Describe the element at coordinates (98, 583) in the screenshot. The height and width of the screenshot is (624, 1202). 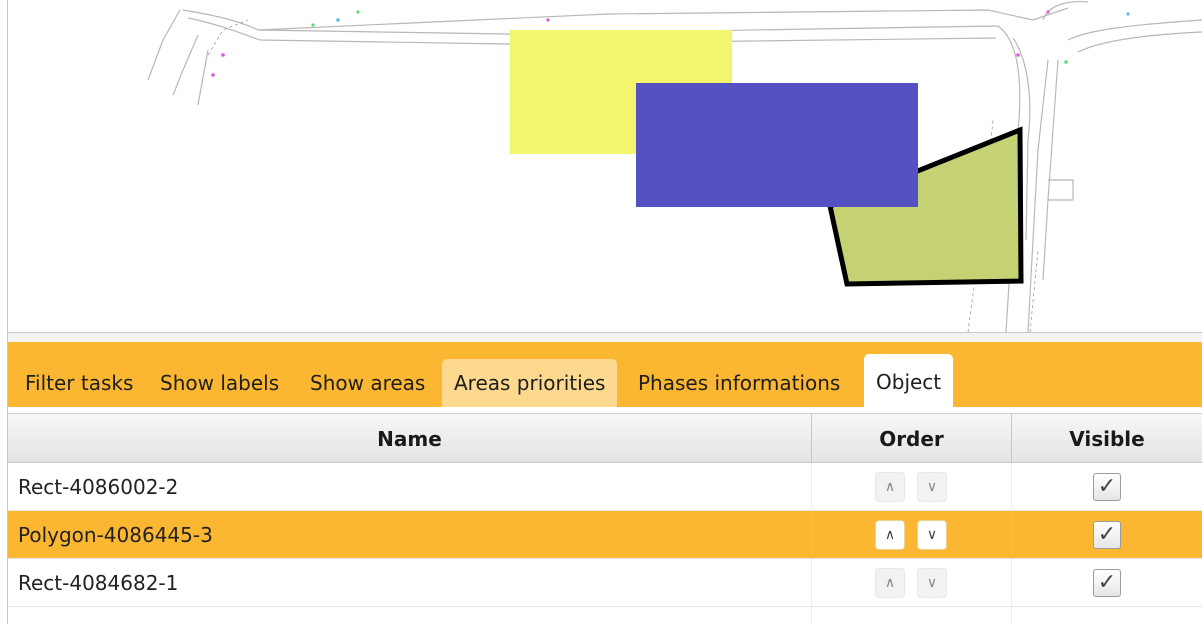
I see `row-name: Rect-4084682-1` at that location.